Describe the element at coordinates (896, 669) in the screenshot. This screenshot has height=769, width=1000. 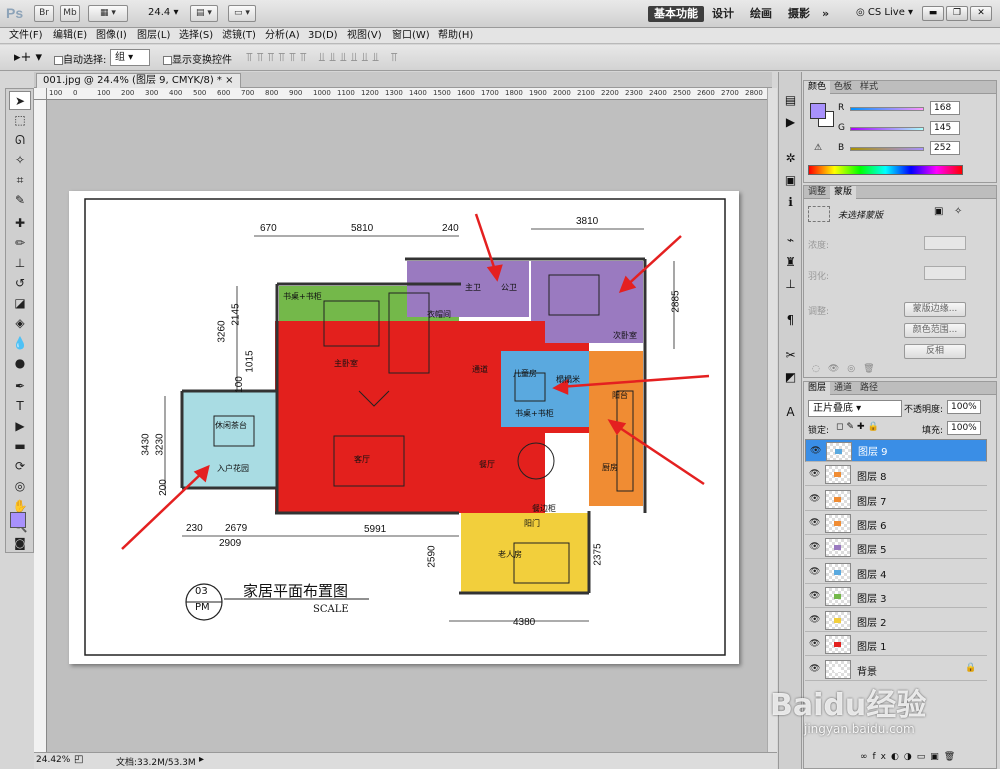
I see `layer-row-background: 👁 背景 🔒` at that location.